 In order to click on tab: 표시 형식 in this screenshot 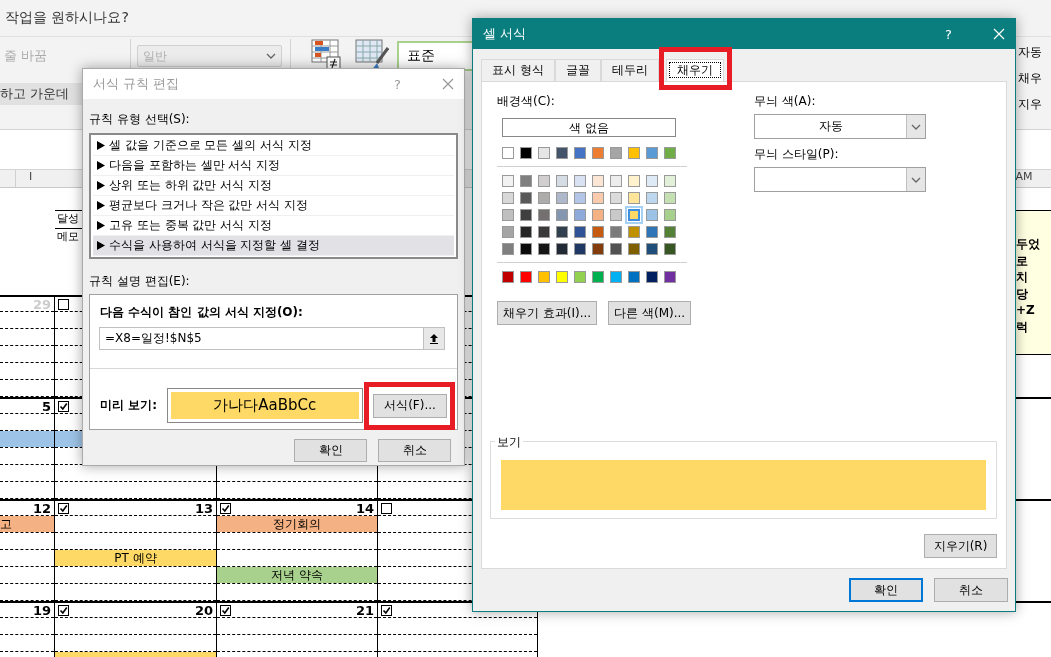, I will do `click(518, 70)`.